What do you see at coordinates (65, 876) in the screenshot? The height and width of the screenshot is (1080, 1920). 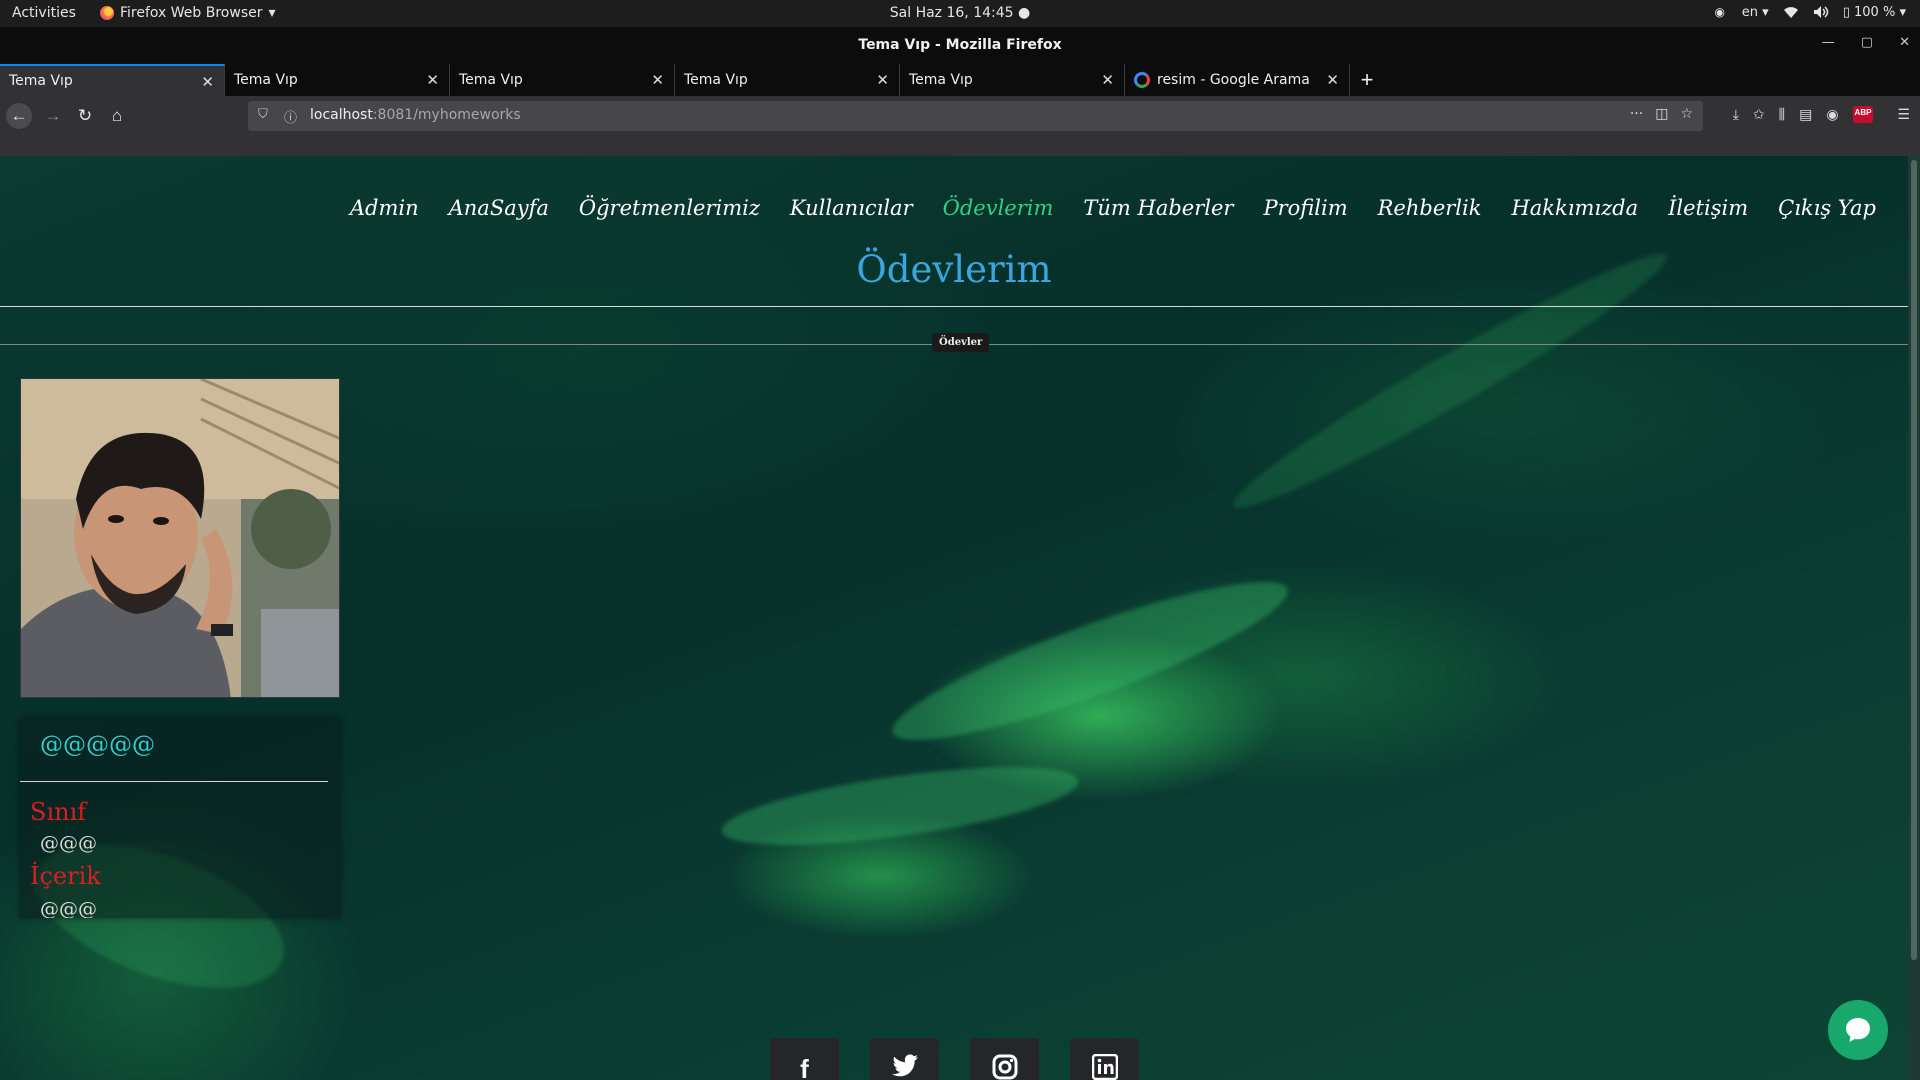 I see `content-label: İçerik` at bounding box center [65, 876].